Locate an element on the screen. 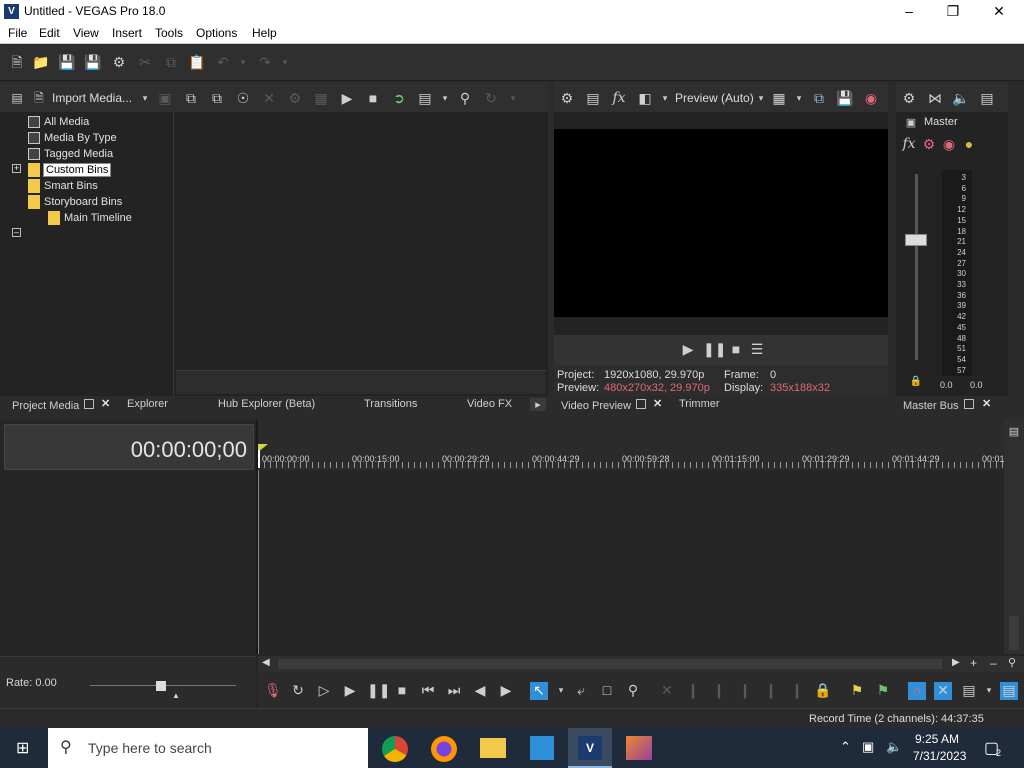 The image size is (1024, 768). snapping-icon: ∩ is located at coordinates (917, 691).